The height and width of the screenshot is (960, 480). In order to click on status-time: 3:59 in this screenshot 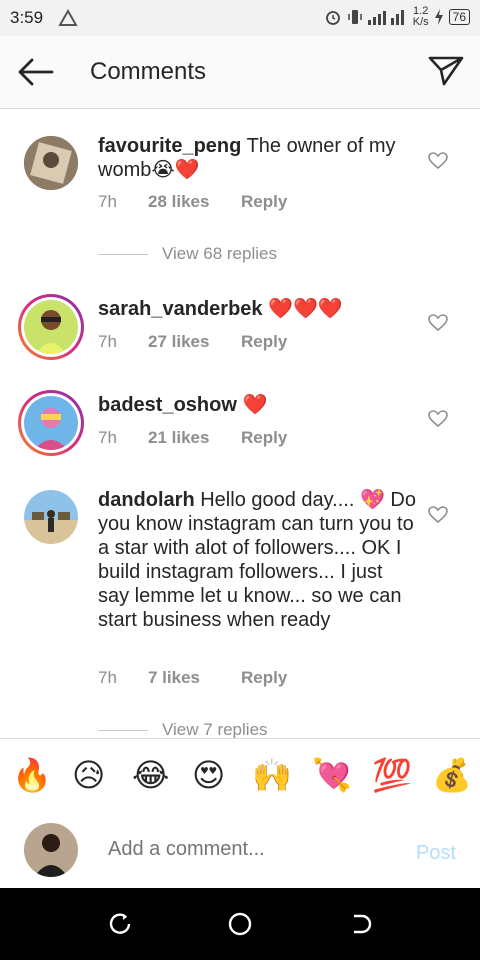, I will do `click(27, 17)`.